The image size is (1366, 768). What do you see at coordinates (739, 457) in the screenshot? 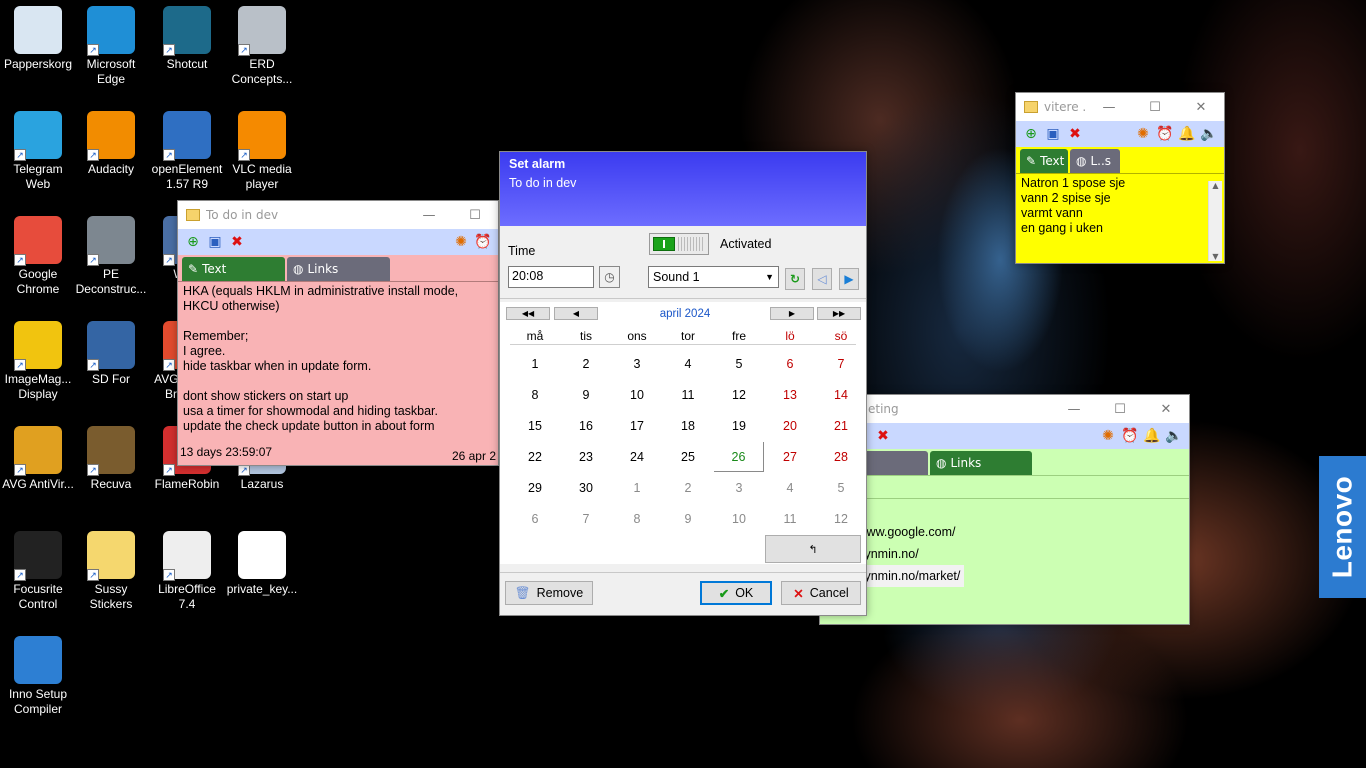
I see `calendar-day: 26` at bounding box center [739, 457].